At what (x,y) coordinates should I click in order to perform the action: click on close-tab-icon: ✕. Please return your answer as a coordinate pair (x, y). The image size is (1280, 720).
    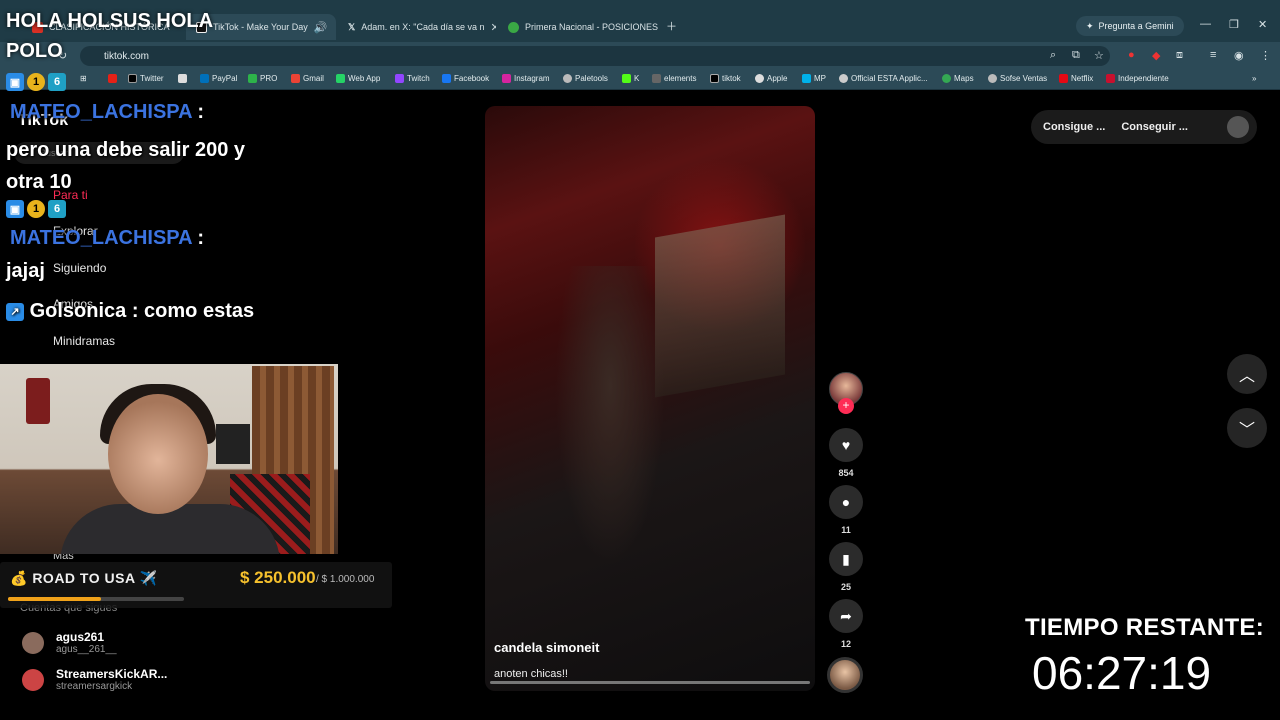
    Looking at the image, I should click on (493, 27).